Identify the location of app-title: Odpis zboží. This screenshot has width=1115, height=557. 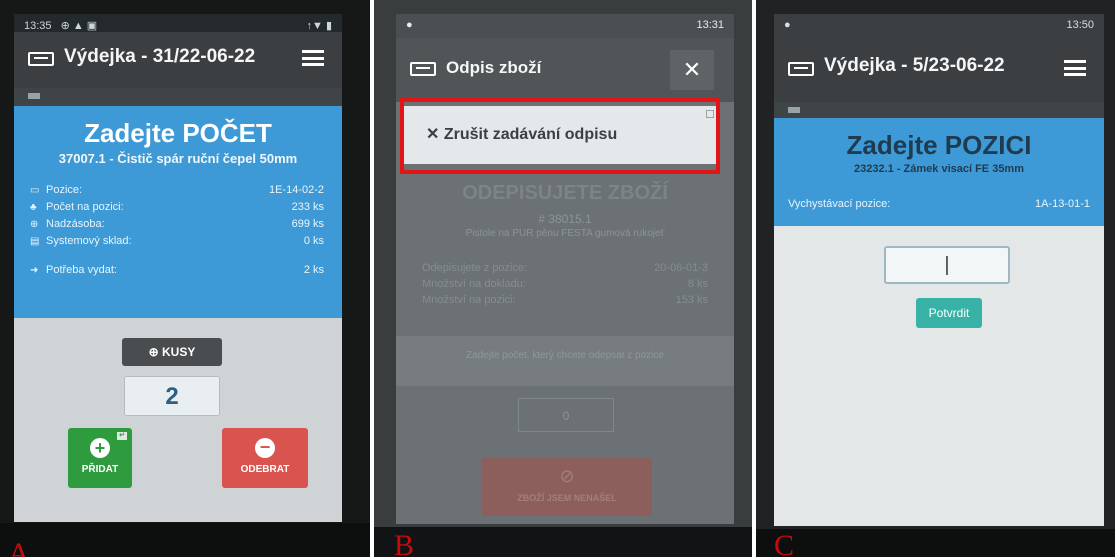
(494, 67).